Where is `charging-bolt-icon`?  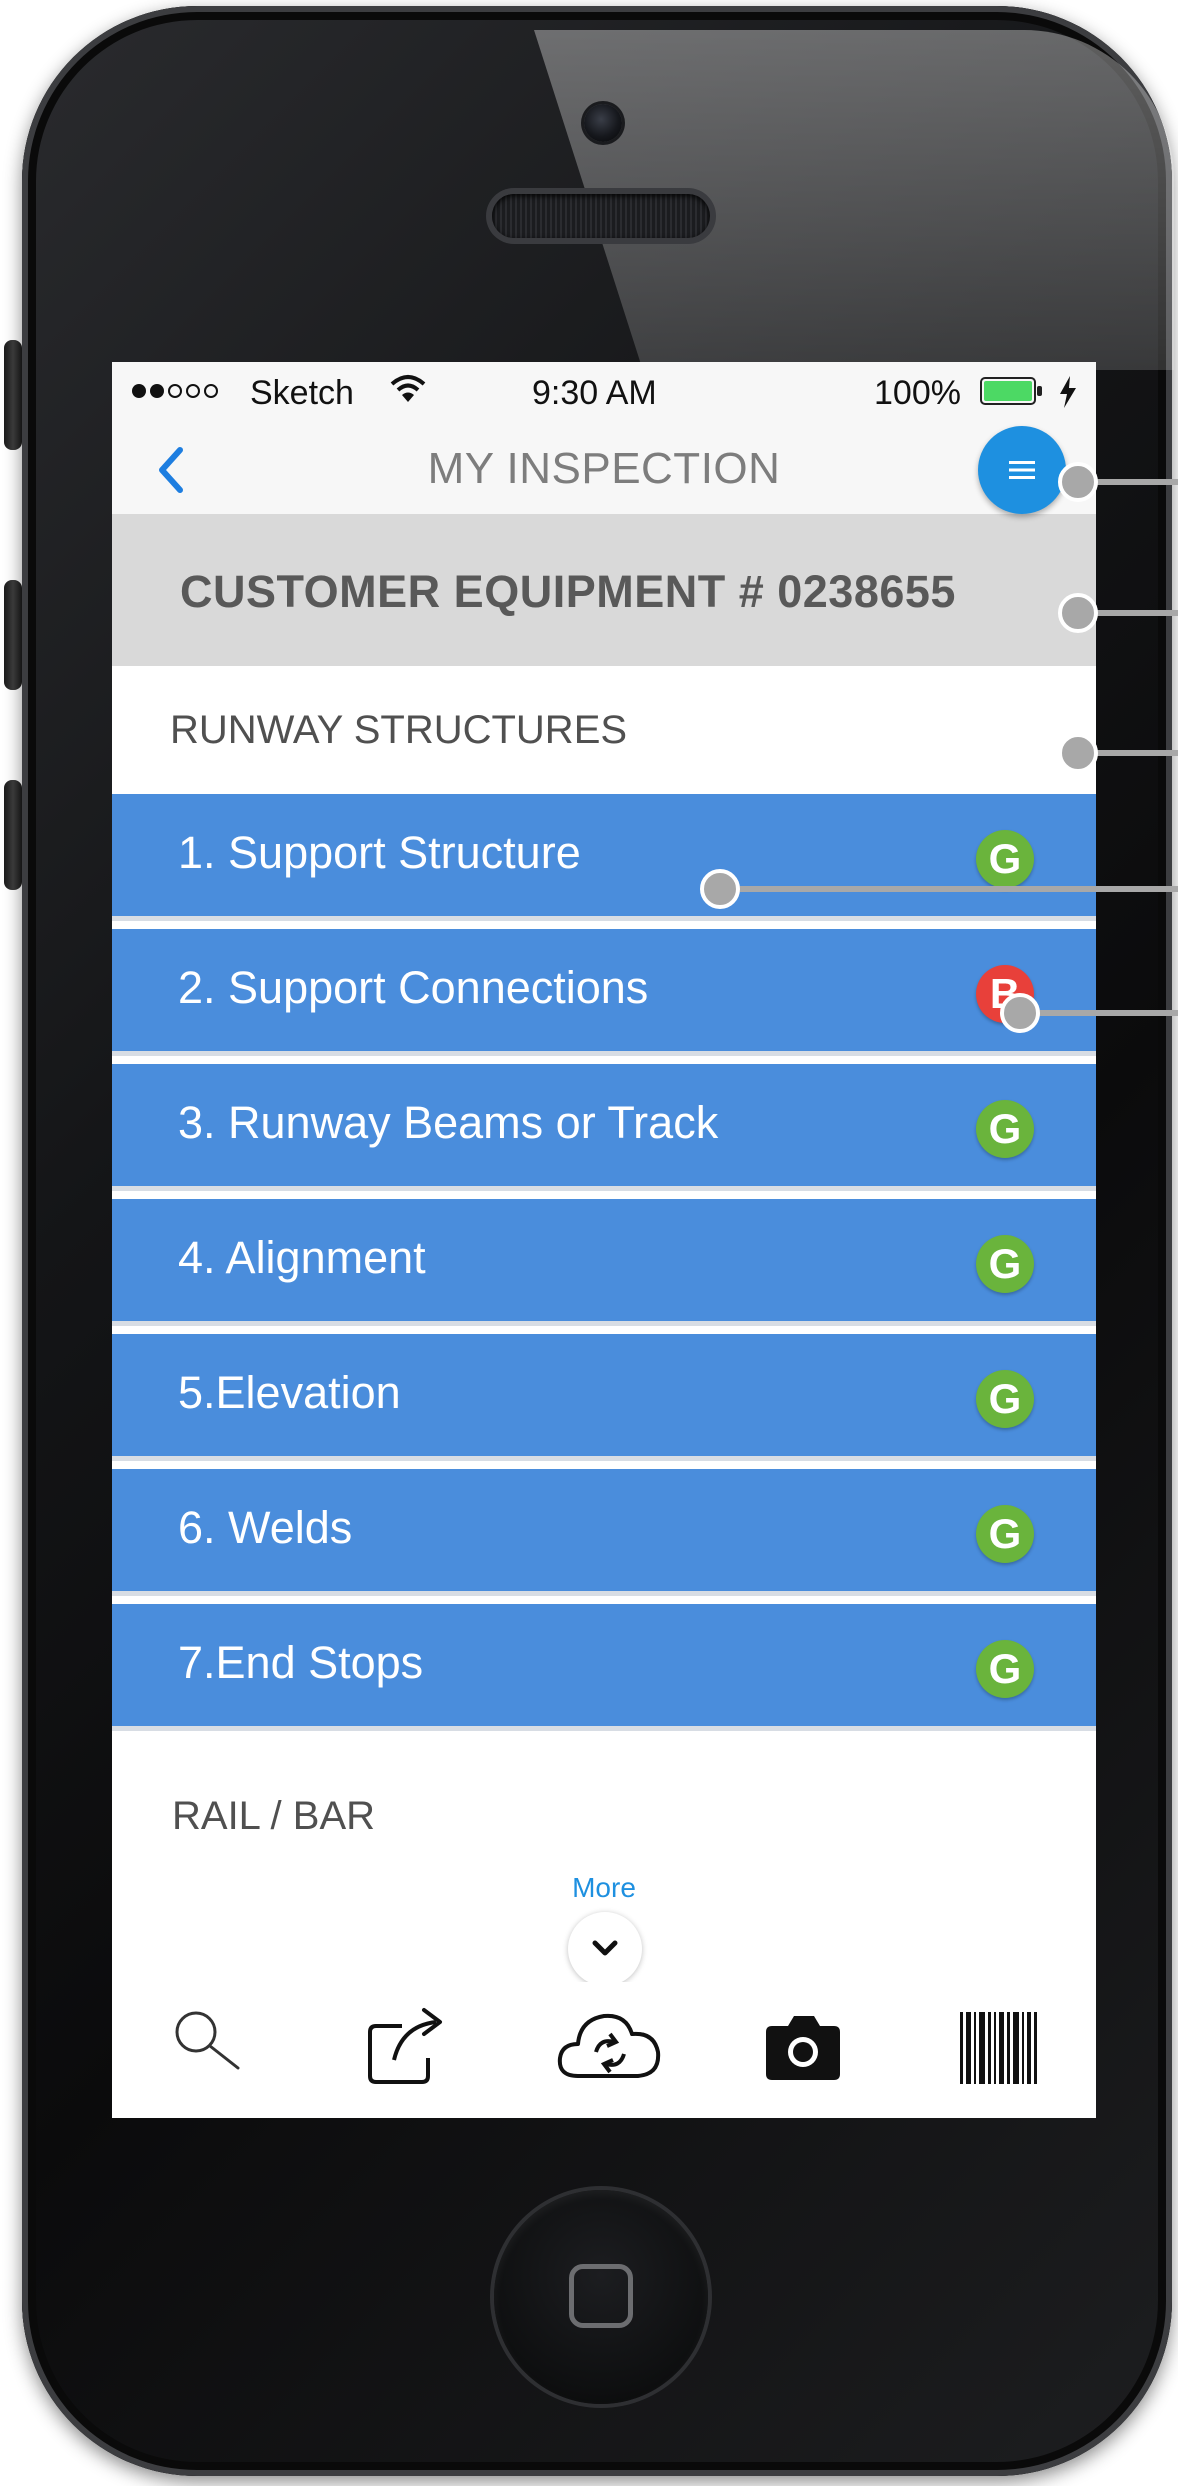 charging-bolt-icon is located at coordinates (1068, 392).